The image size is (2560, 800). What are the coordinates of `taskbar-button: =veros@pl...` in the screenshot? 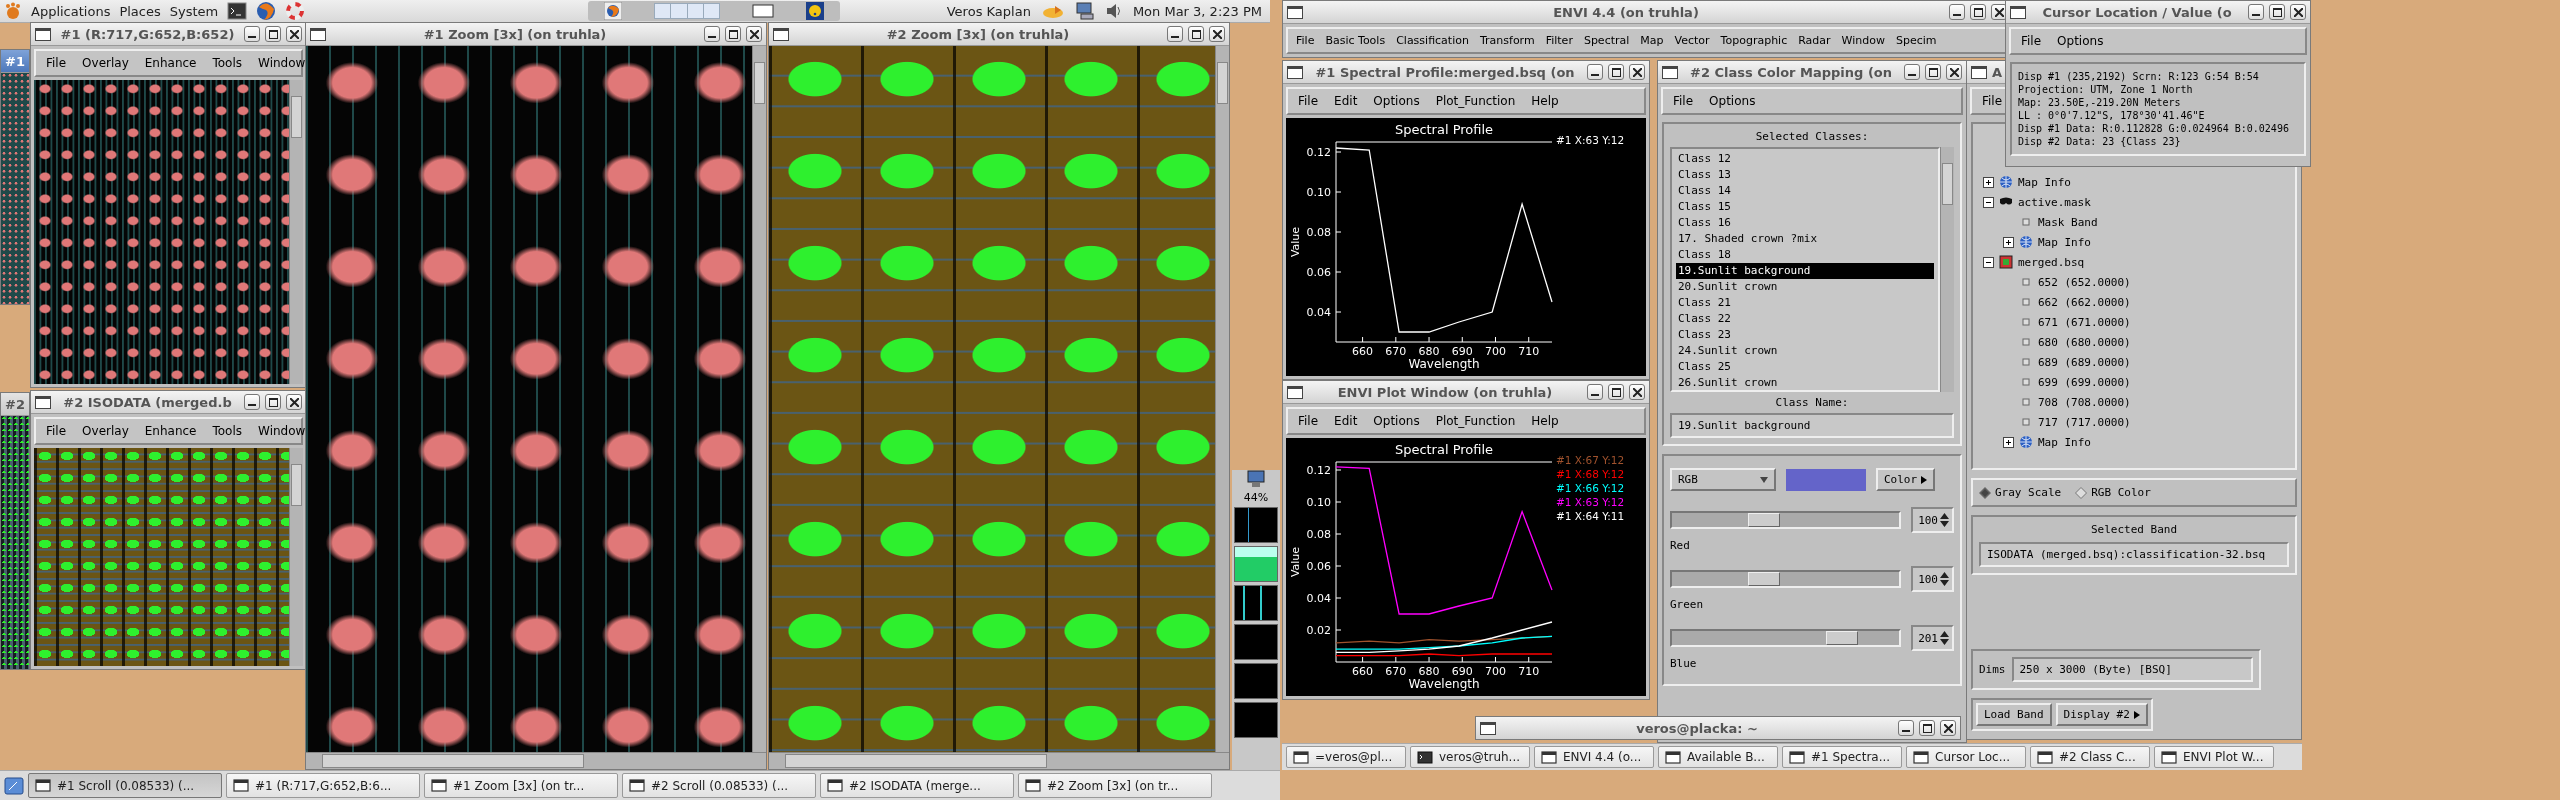 It's located at (1346, 757).